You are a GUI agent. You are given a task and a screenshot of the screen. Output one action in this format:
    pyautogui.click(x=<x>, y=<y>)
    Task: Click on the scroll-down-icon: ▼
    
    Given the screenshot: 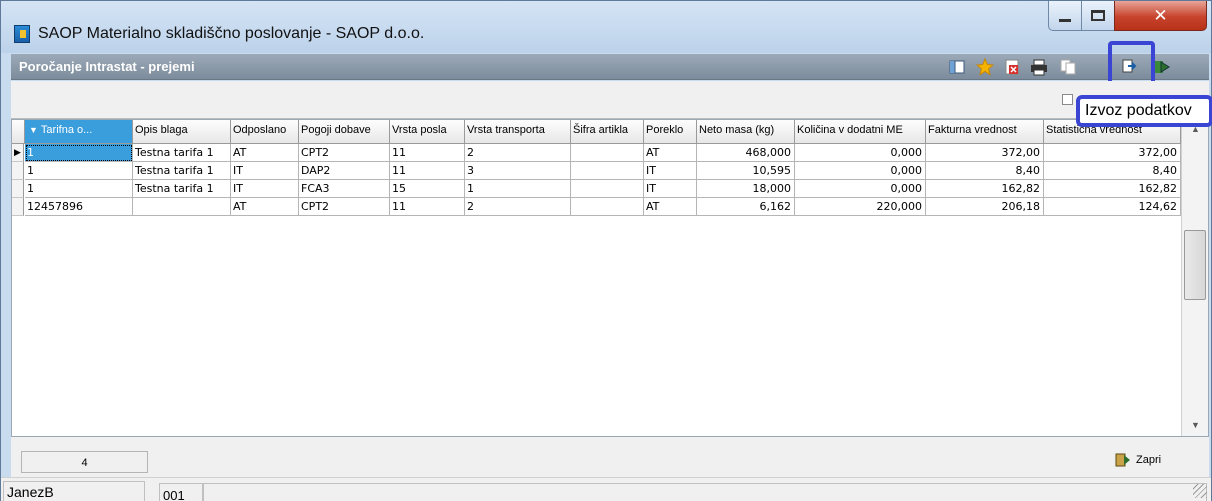 What is the action you would take?
    pyautogui.click(x=1195, y=425)
    